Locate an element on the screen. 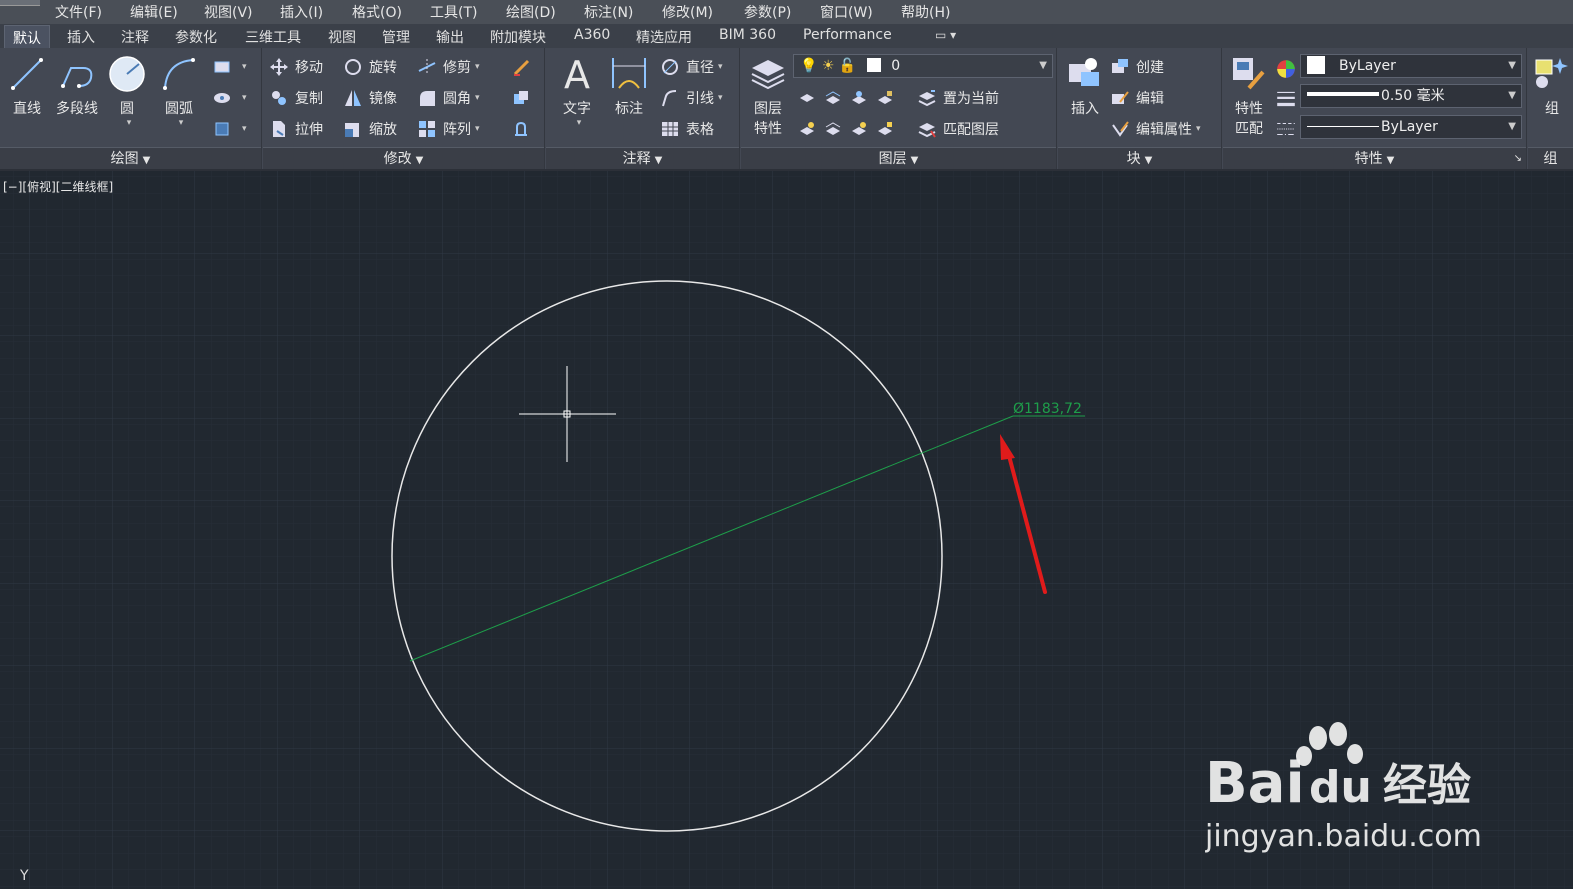 This screenshot has height=889, width=1573. menu-window: 窗口(W) is located at coordinates (846, 12).